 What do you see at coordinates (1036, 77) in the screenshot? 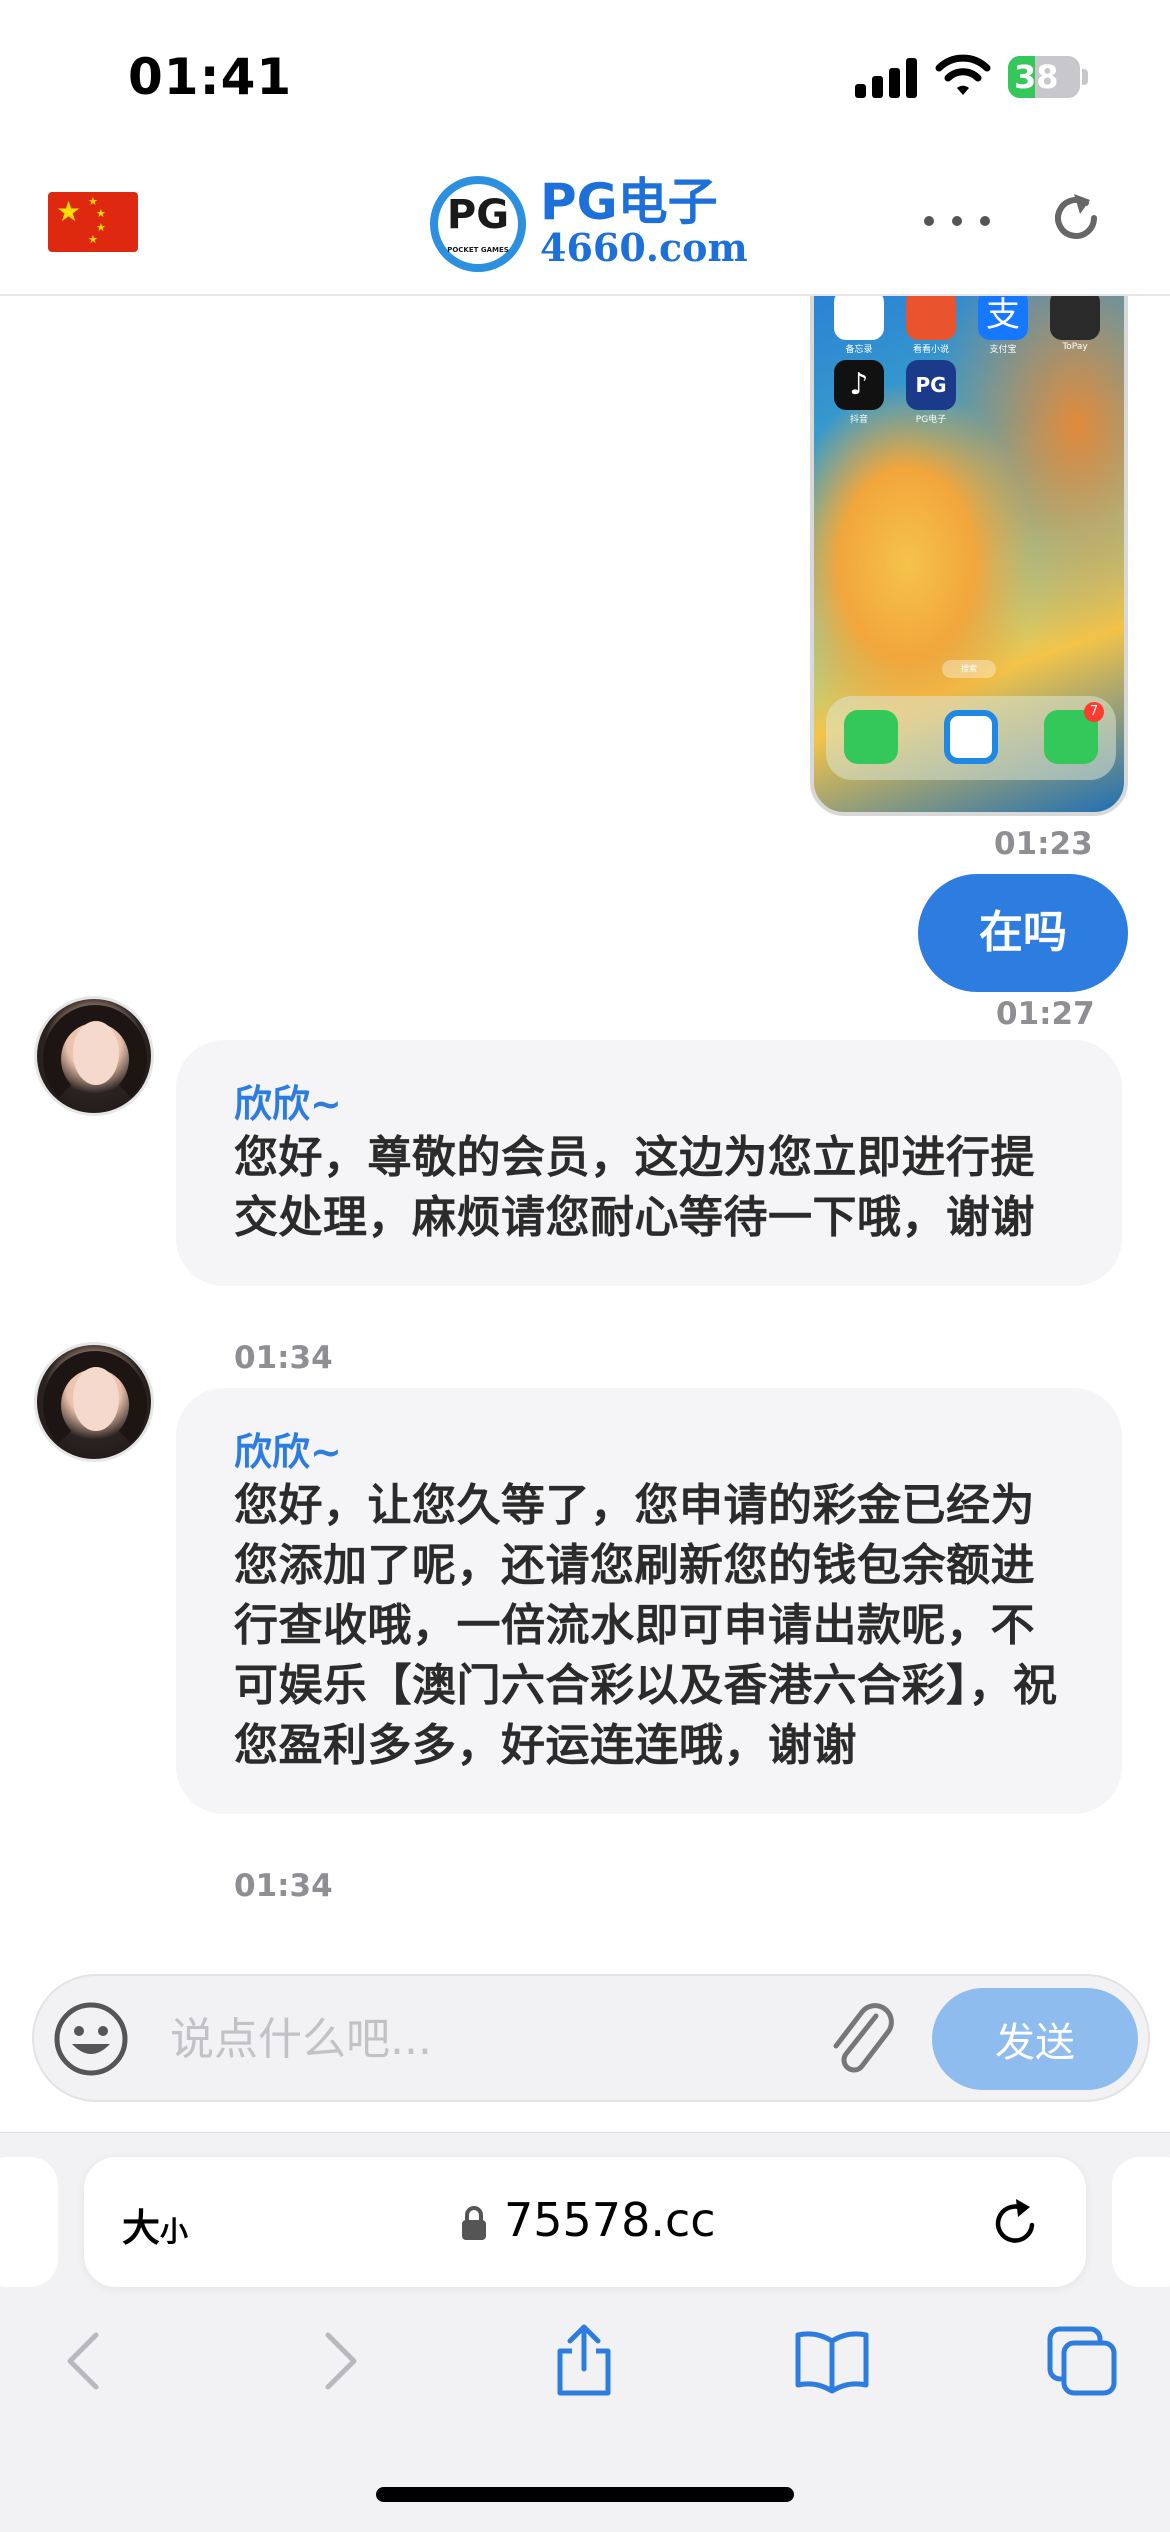
I see `battery-percent: 38` at bounding box center [1036, 77].